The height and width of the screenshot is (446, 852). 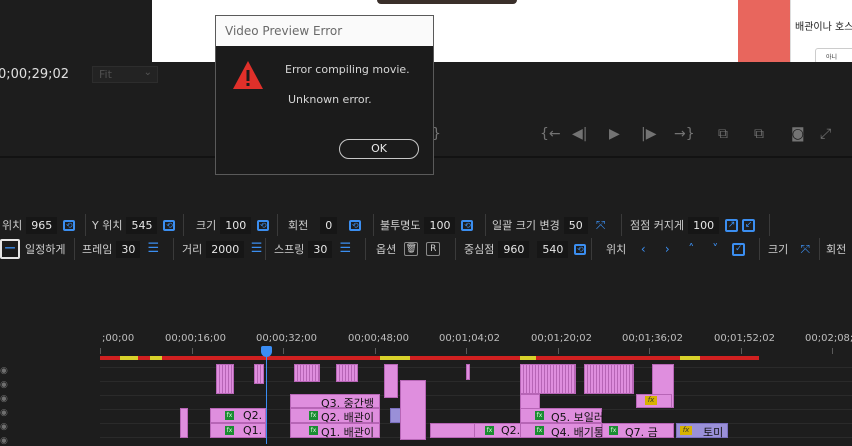 I want to click on anchor-x-input: 960, so click(x=514, y=249).